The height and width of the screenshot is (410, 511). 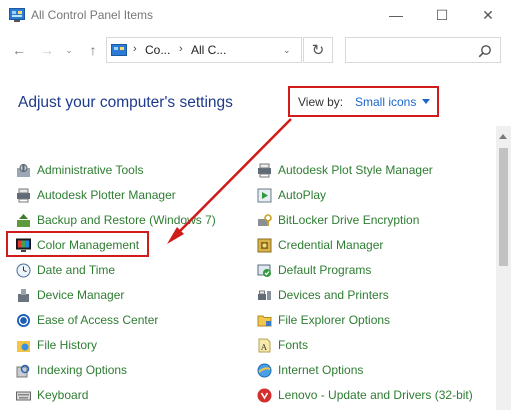 What do you see at coordinates (503, 268) in the screenshot?
I see `vertical-scrollbar` at bounding box center [503, 268].